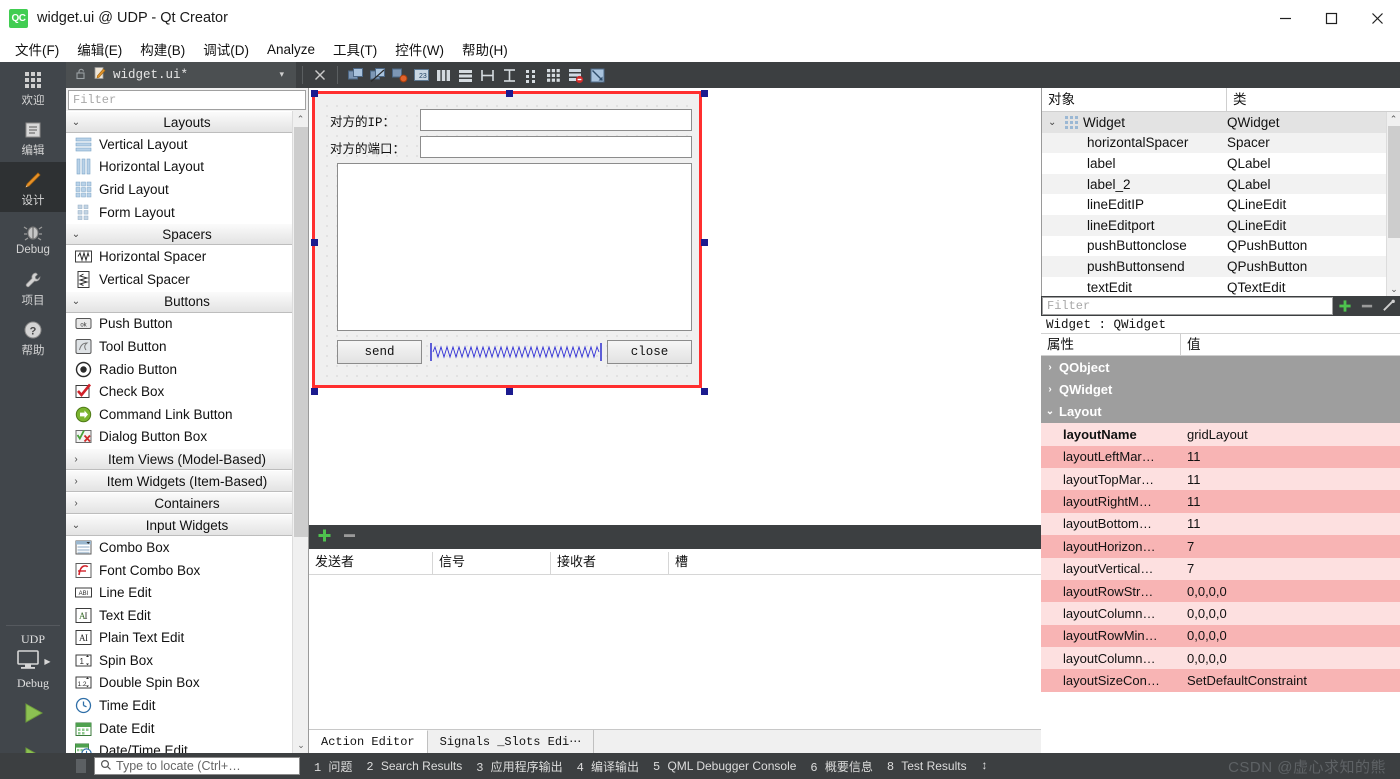 Image resolution: width=1400 pixels, height=779 pixels. Describe the element at coordinates (556, 120) in the screenshot. I see `lineEditIP-input` at that location.